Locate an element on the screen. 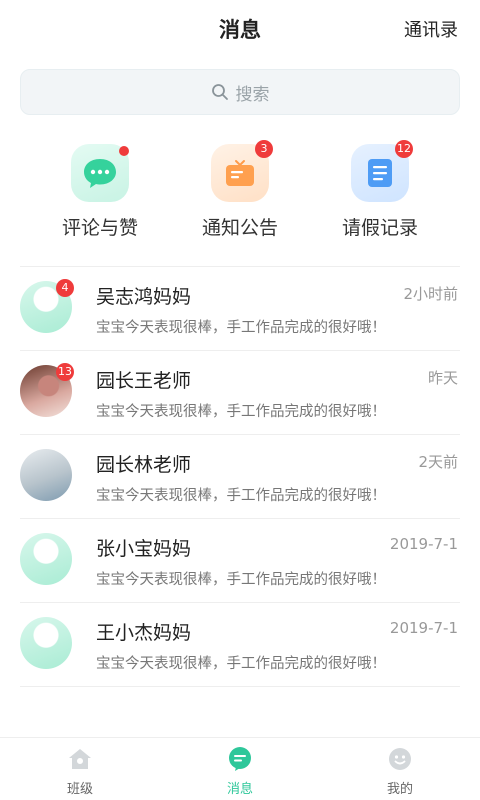 This screenshot has width=480, height=800. header: 消息 通讯录 is located at coordinates (240, 28).